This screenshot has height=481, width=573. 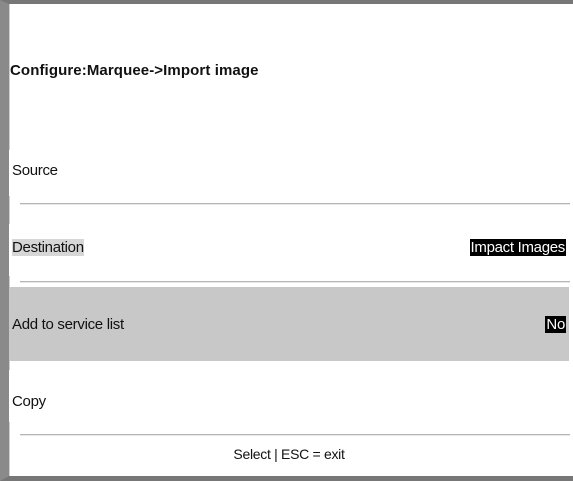 What do you see at coordinates (555, 324) in the screenshot?
I see `add-to-service-list-value: No` at bounding box center [555, 324].